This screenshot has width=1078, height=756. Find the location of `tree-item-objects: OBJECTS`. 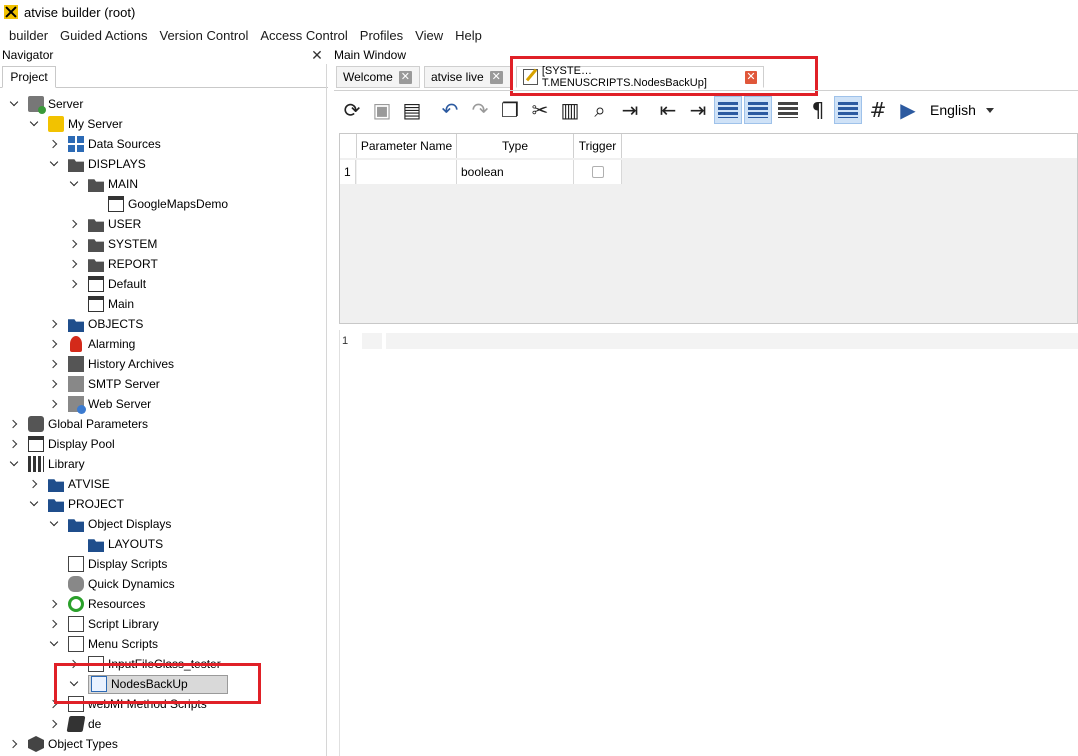

tree-item-objects: OBJECTS is located at coordinates (95, 324).